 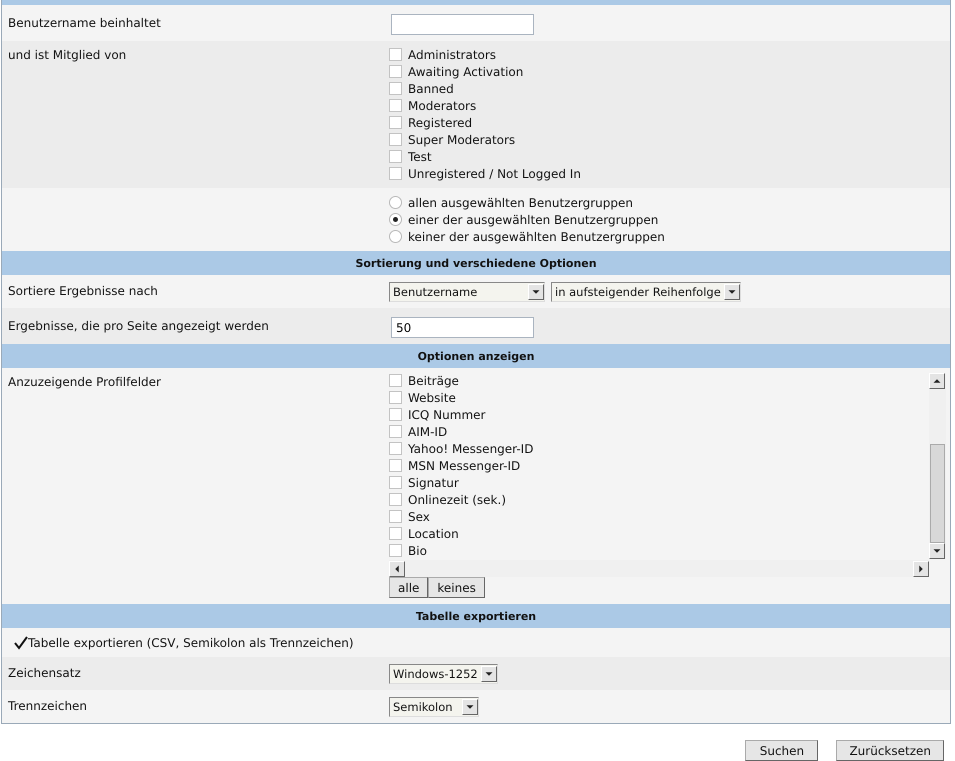 I want to click on checkbox-label: AIM-ID, so click(x=428, y=431).